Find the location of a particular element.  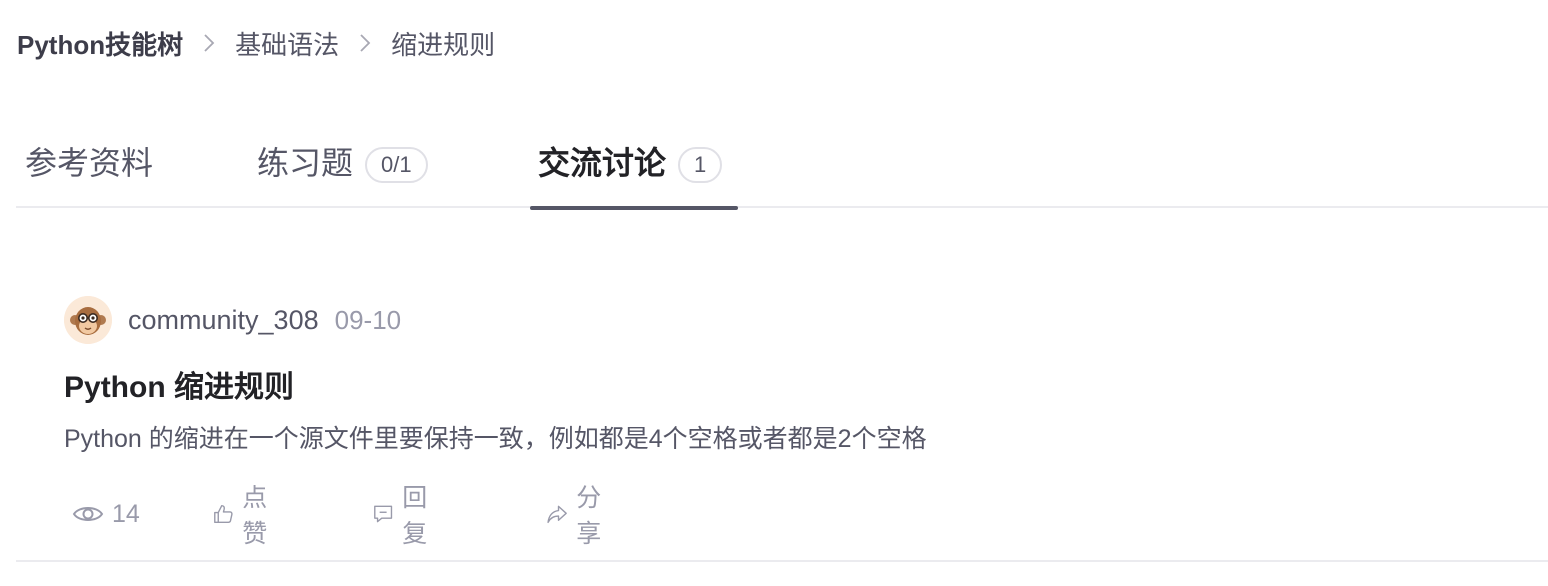

exercise-count-badge: 0/1 is located at coordinates (396, 165).